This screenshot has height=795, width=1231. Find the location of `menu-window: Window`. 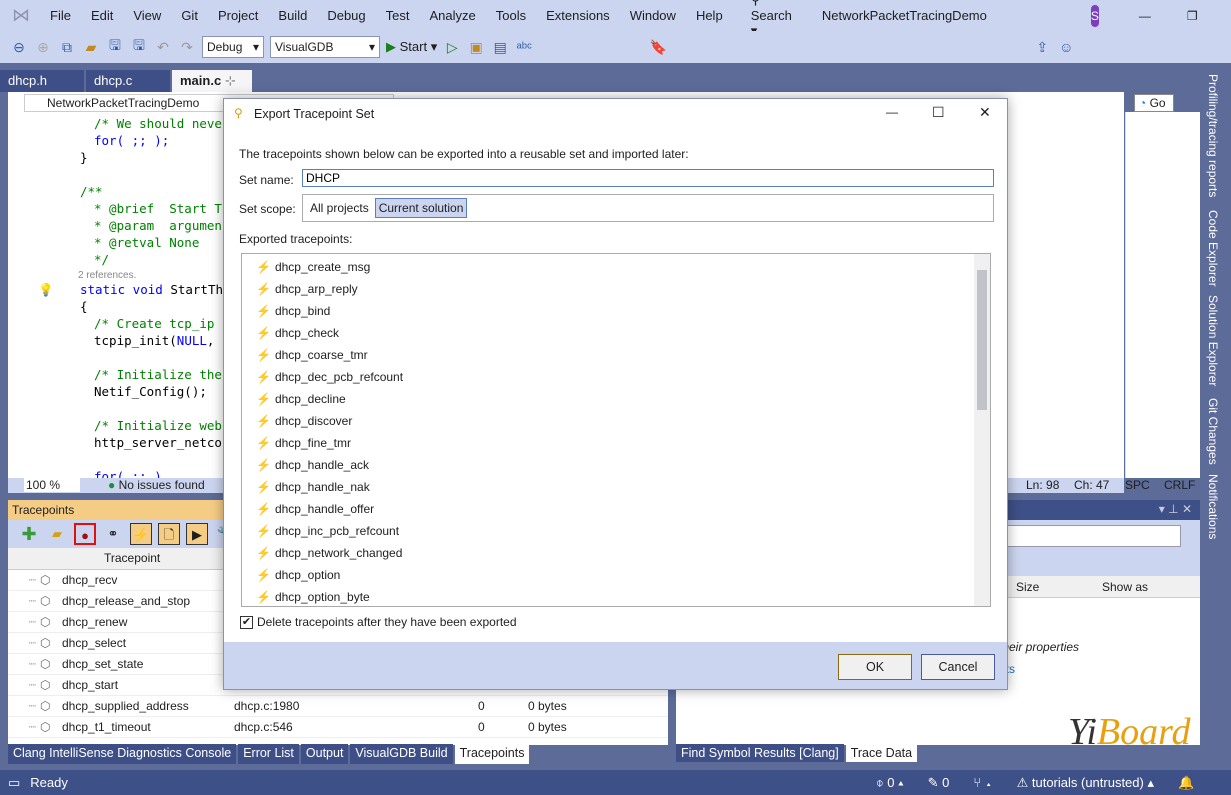

menu-window: Window is located at coordinates (653, 15).